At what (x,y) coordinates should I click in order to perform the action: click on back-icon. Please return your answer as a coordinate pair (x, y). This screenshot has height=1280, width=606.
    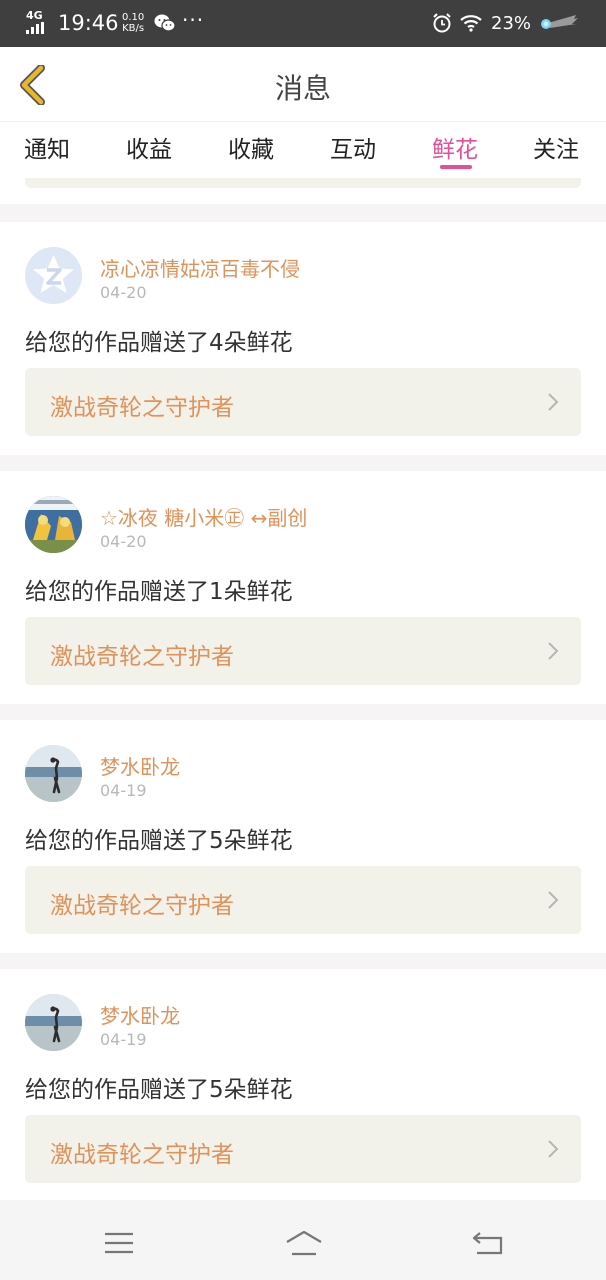
    Looking at the image, I should click on (488, 1243).